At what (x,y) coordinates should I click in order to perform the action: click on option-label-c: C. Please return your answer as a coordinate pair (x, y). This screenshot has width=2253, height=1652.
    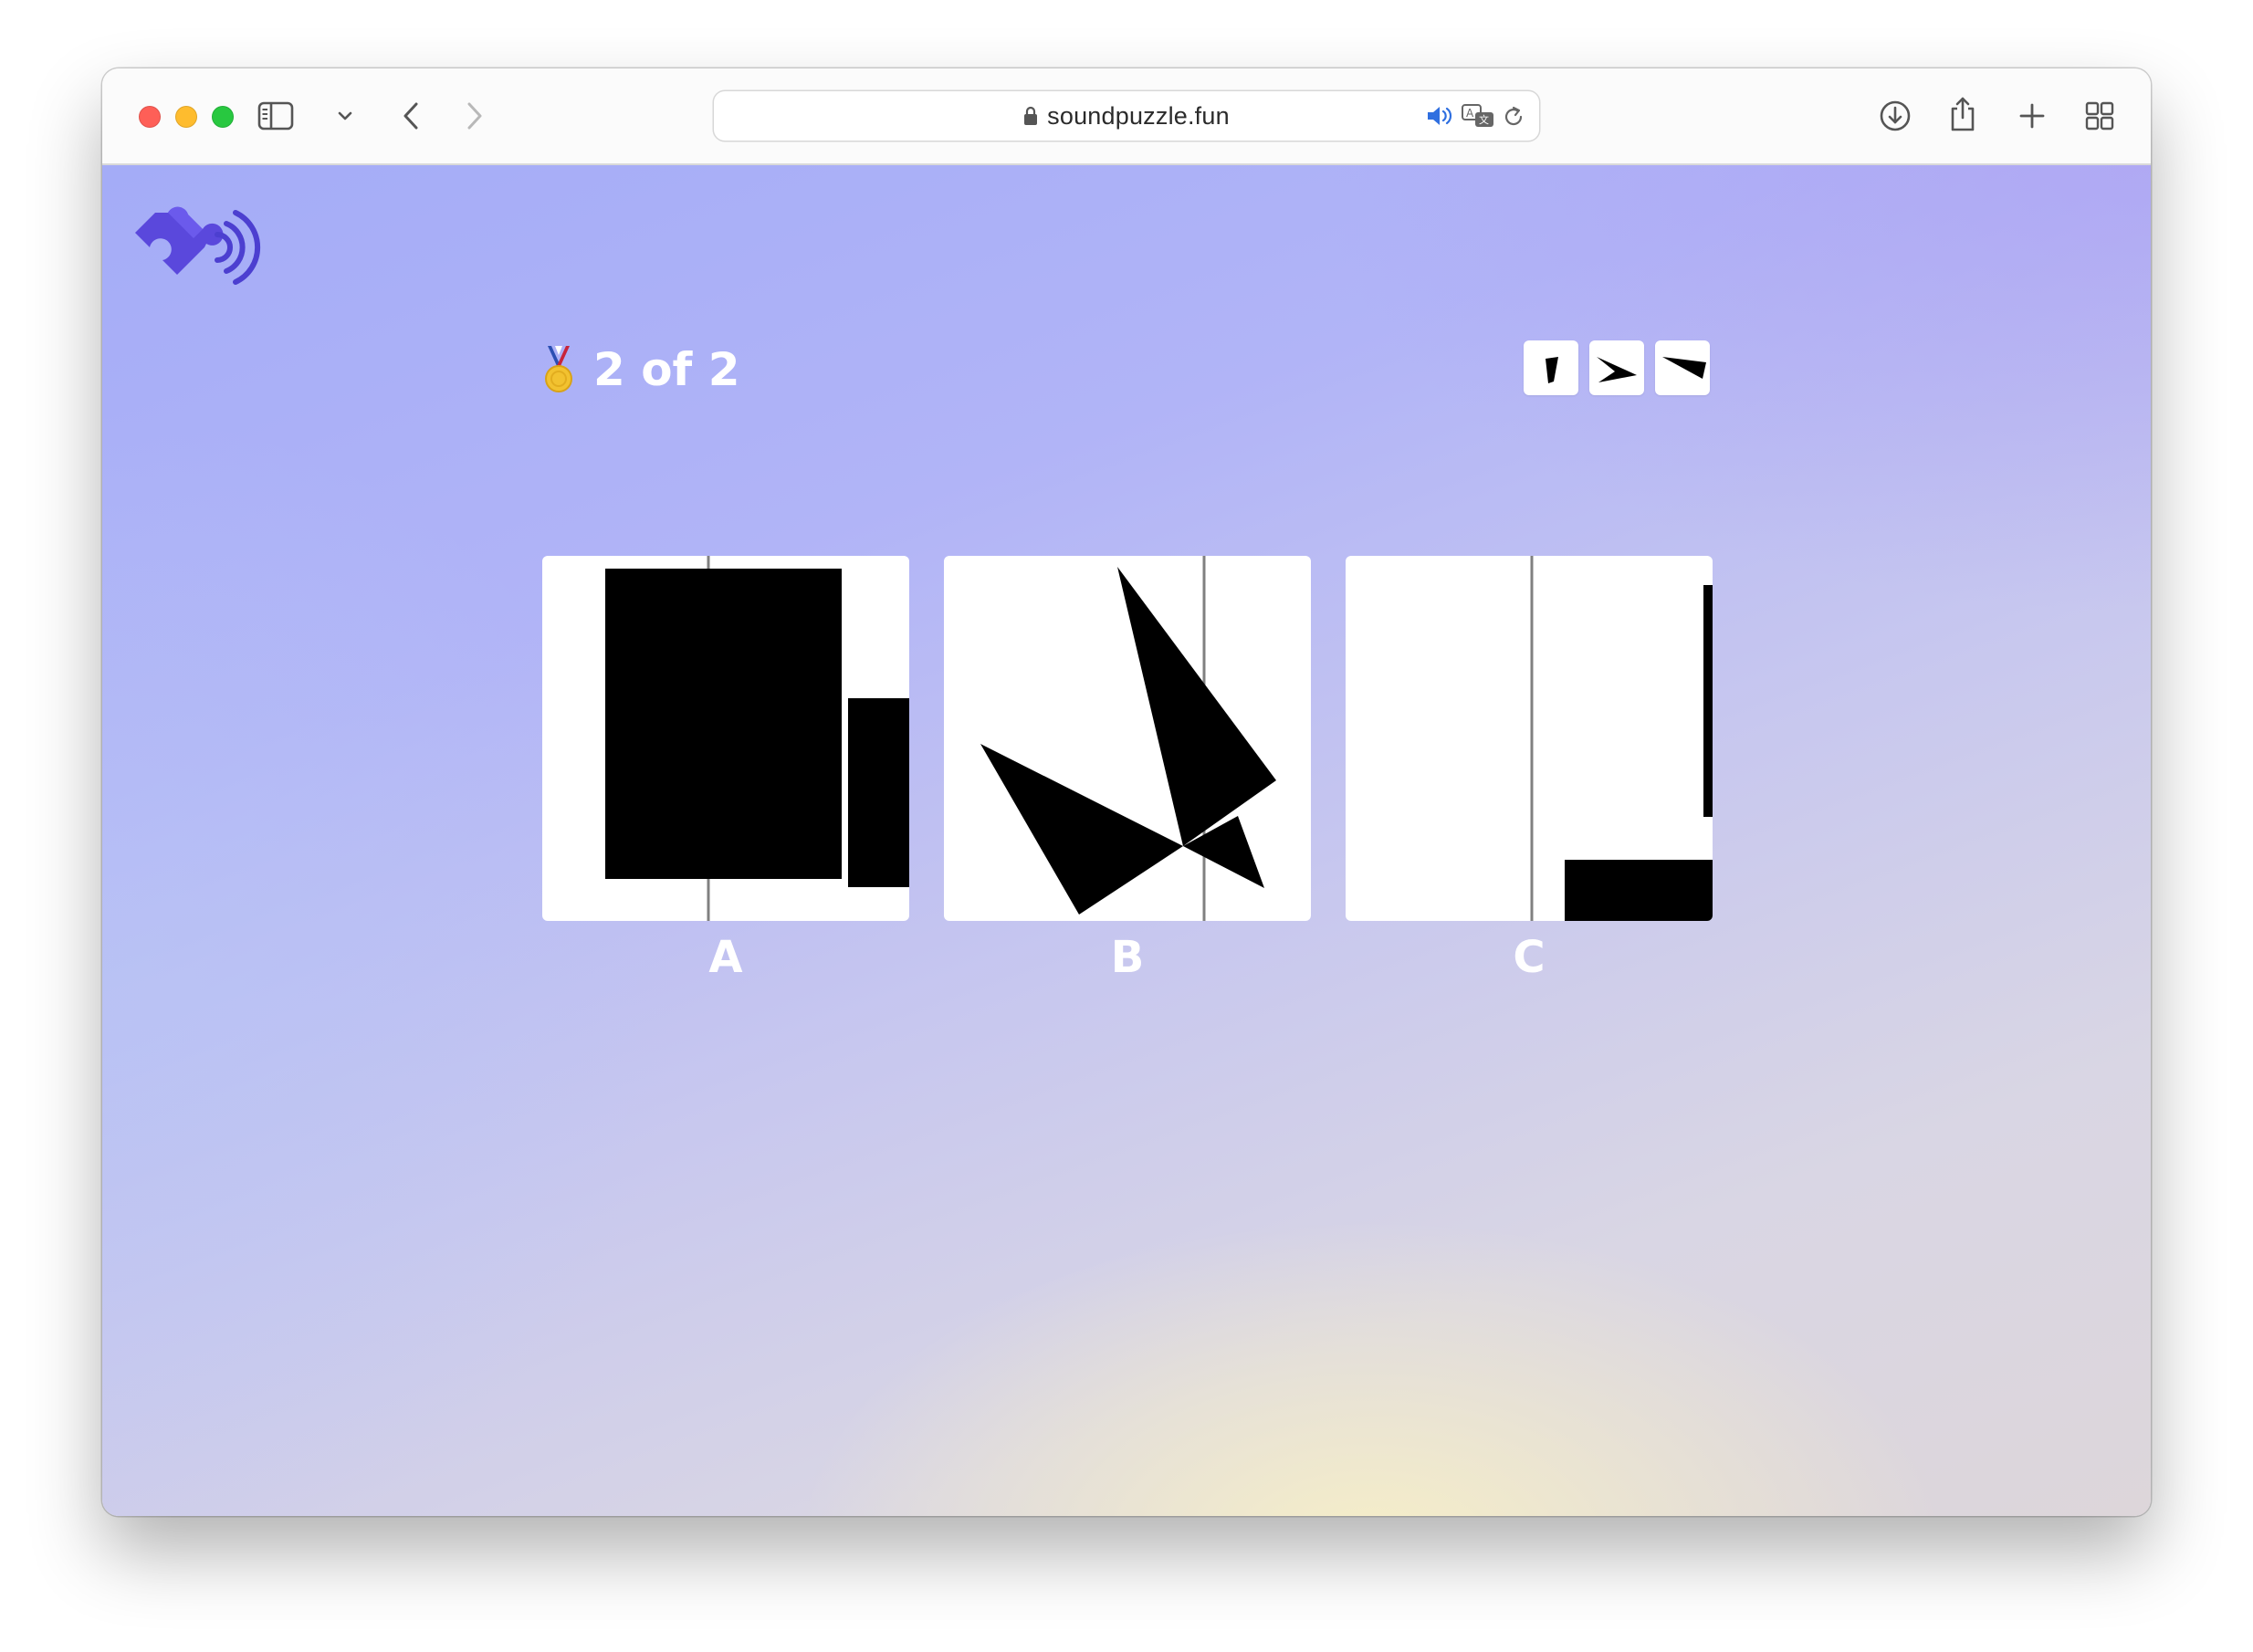
    Looking at the image, I should click on (1529, 958).